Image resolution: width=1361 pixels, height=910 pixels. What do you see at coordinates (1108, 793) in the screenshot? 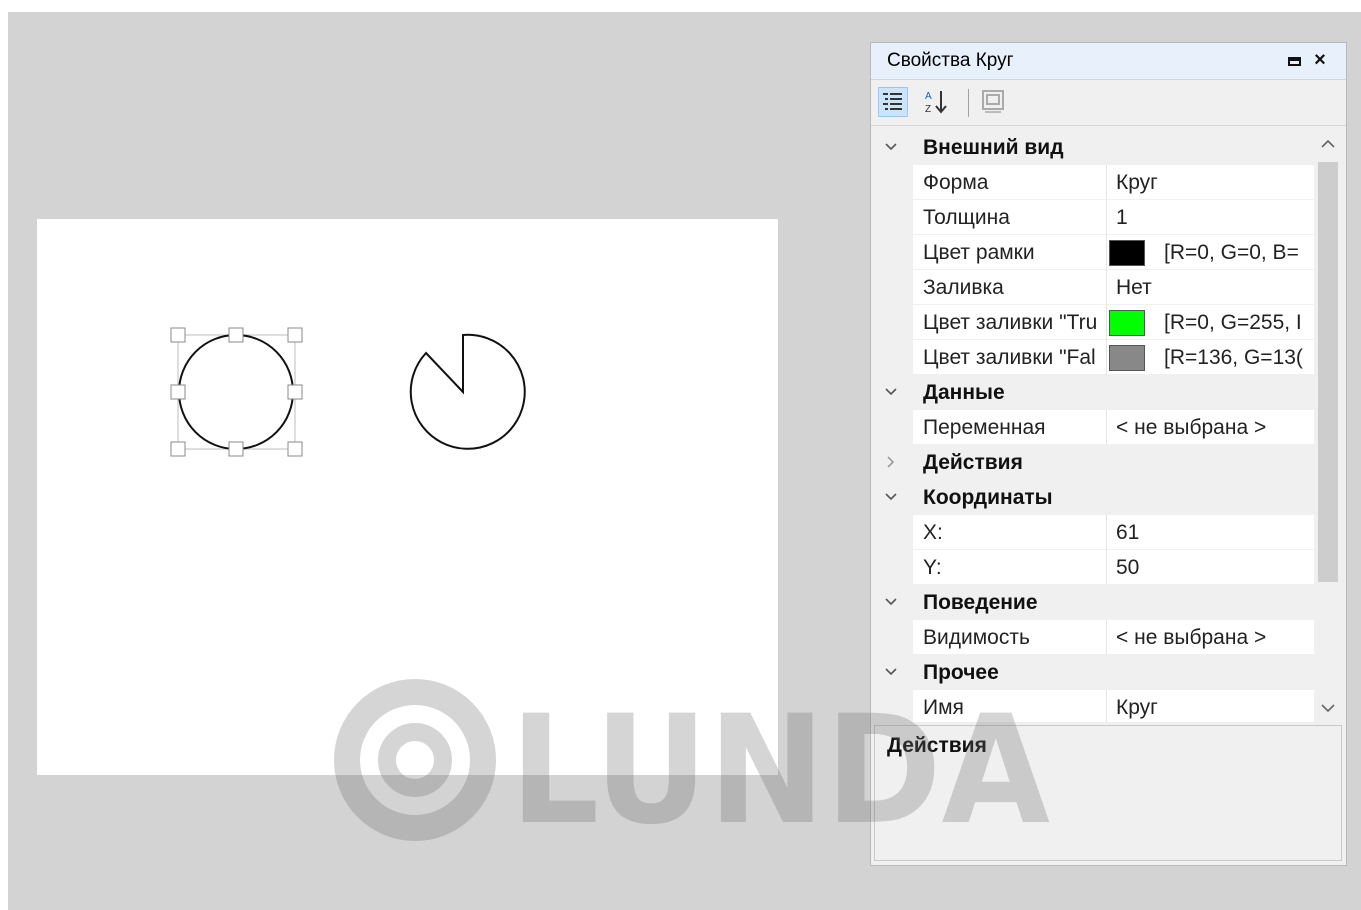
I see `description-pane: Действия` at bounding box center [1108, 793].